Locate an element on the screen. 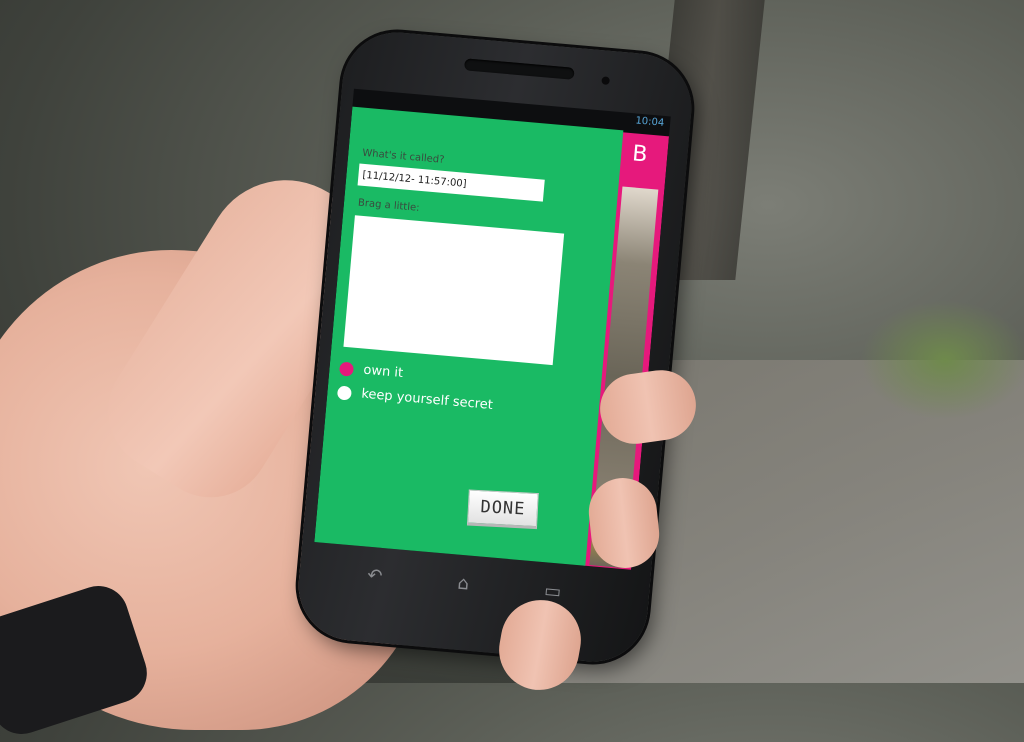 This screenshot has width=1024, height=742. status-time: 10:04 is located at coordinates (649, 122).